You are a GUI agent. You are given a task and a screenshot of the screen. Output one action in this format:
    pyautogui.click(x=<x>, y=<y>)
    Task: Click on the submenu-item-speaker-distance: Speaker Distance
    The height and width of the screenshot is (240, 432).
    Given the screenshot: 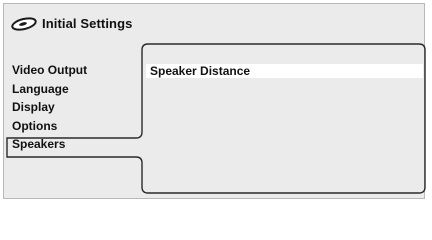 What is the action you would take?
    pyautogui.click(x=284, y=71)
    